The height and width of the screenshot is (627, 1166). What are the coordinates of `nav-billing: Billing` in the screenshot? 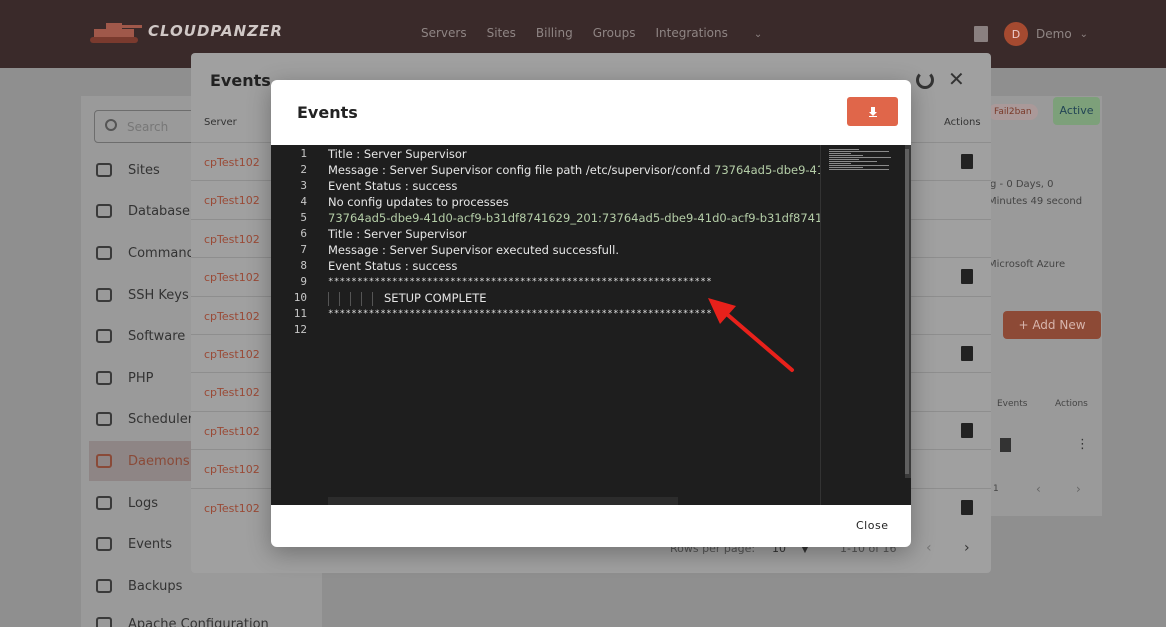 It's located at (554, 33).